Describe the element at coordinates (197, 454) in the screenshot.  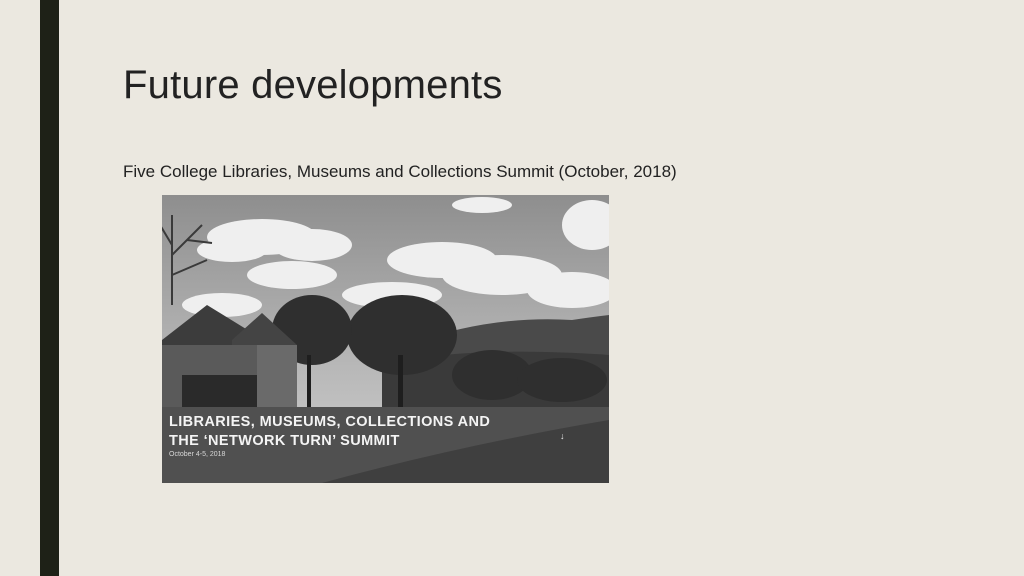
I see `photo-dates: October 4-5, 2018` at that location.